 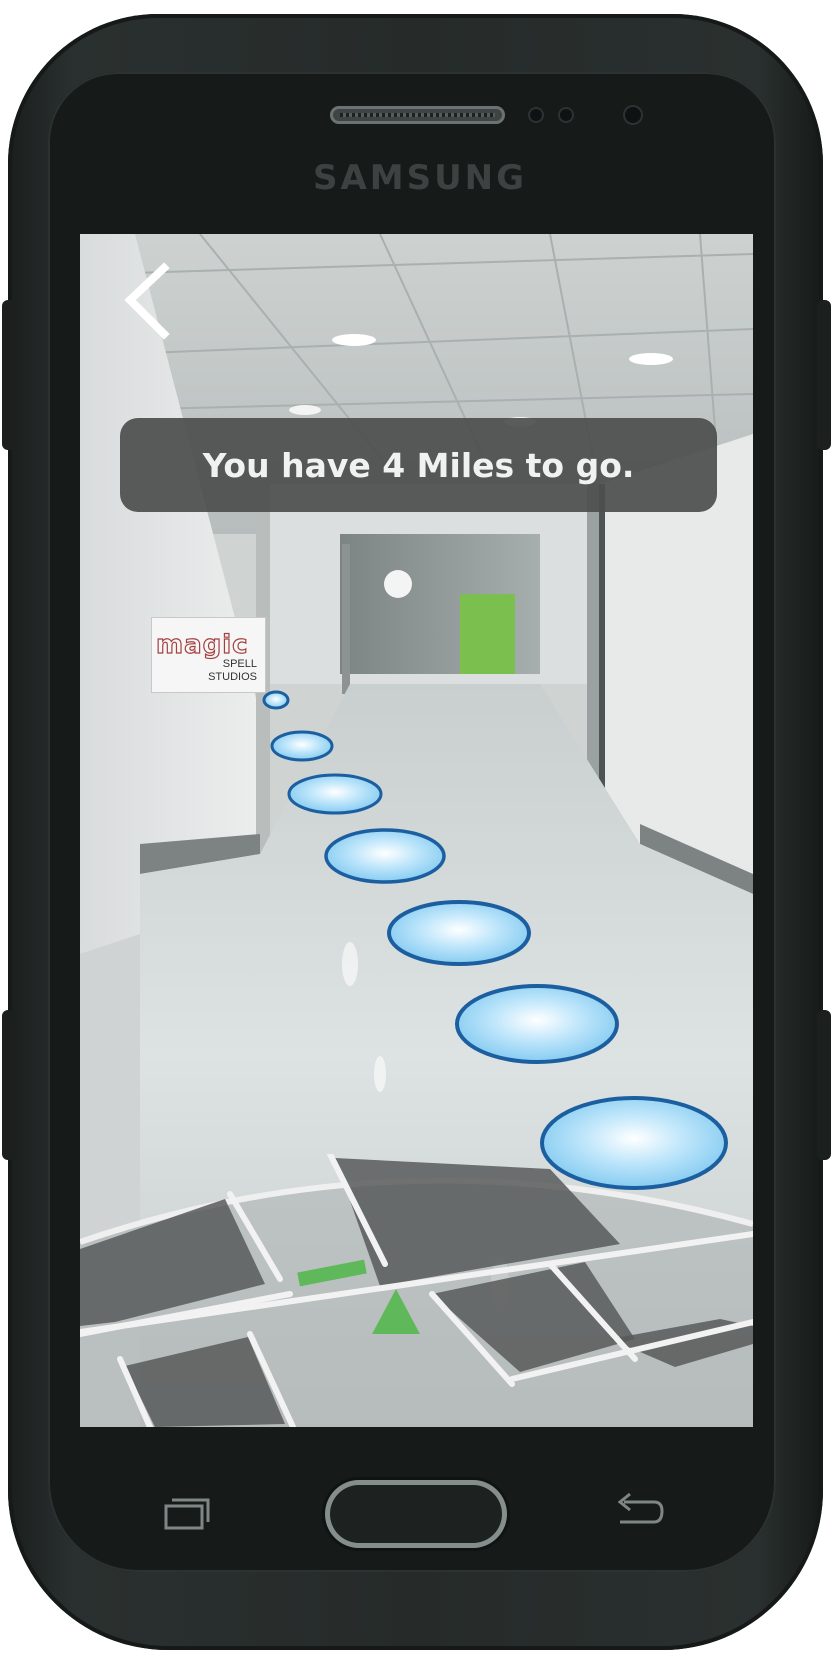 What do you see at coordinates (824, 1085) in the screenshot?
I see `case-grip-right-bottom` at bounding box center [824, 1085].